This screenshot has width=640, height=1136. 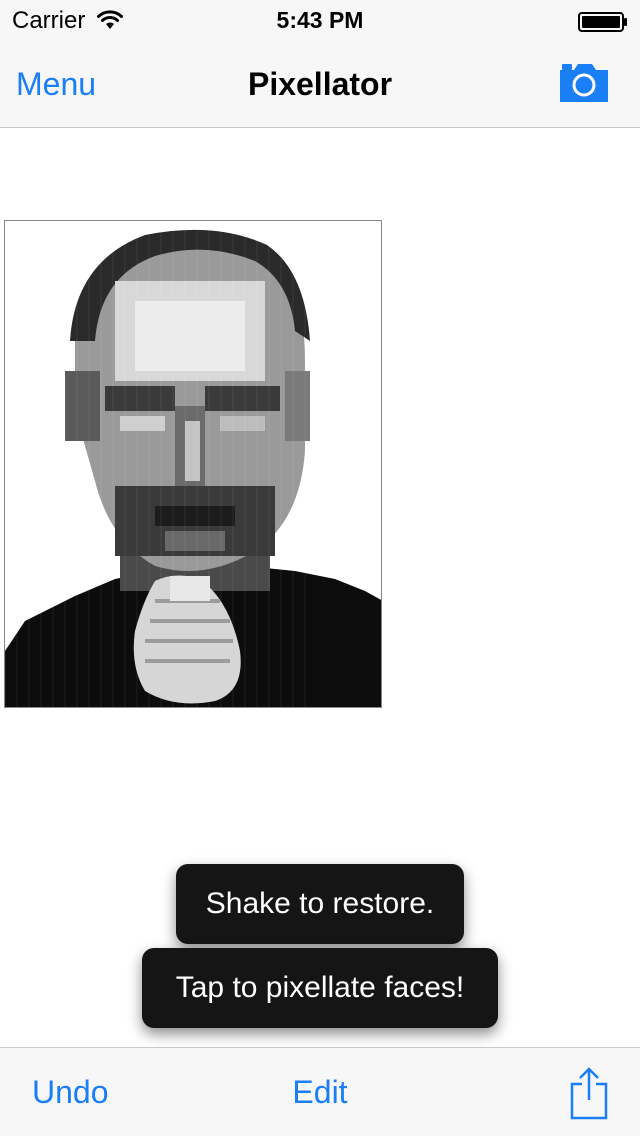 I want to click on battery-full-icon, so click(x=603, y=25).